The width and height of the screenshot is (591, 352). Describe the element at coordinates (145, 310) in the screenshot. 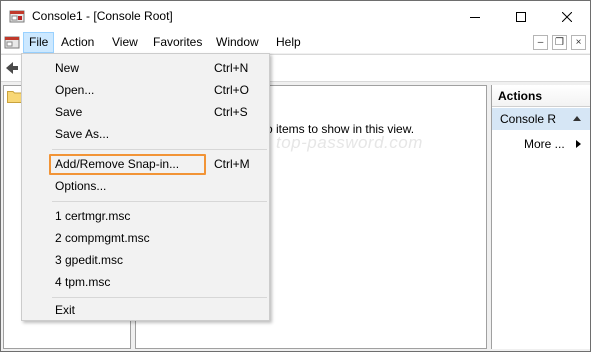

I see `menu-item-exit: Exit` at that location.